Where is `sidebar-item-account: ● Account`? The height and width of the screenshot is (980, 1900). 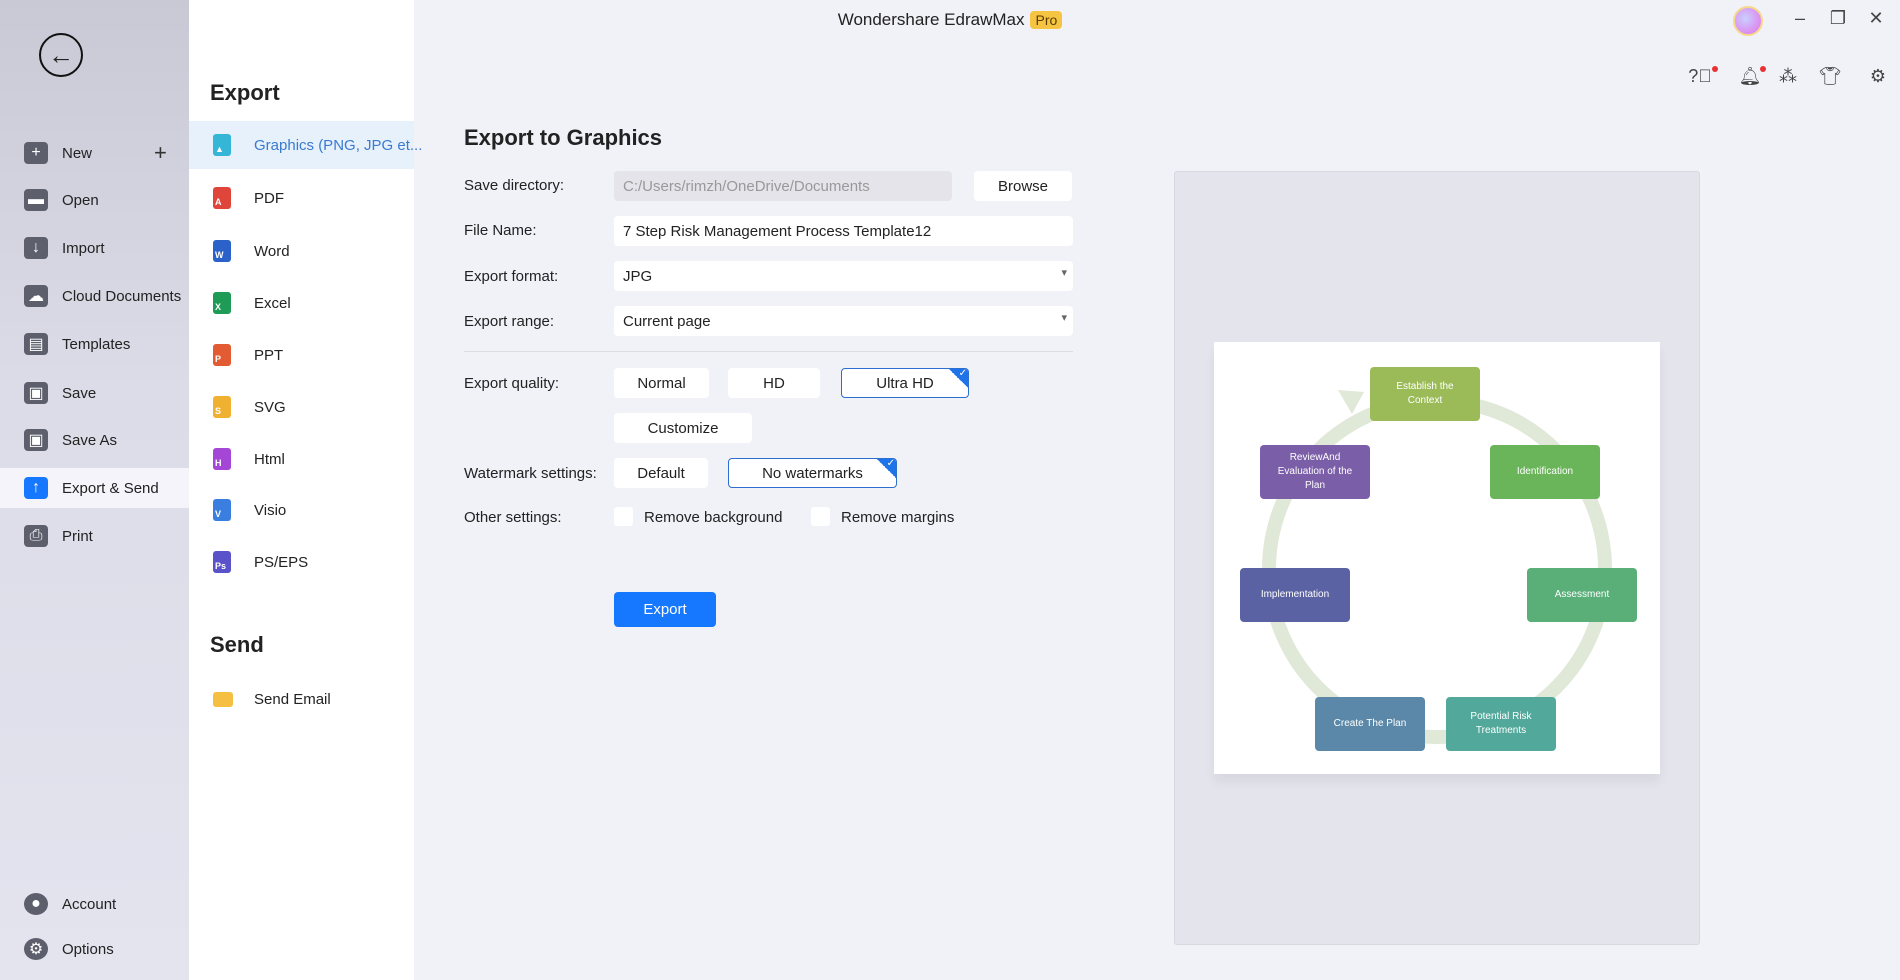
sidebar-item-account: ● Account is located at coordinates (94, 904).